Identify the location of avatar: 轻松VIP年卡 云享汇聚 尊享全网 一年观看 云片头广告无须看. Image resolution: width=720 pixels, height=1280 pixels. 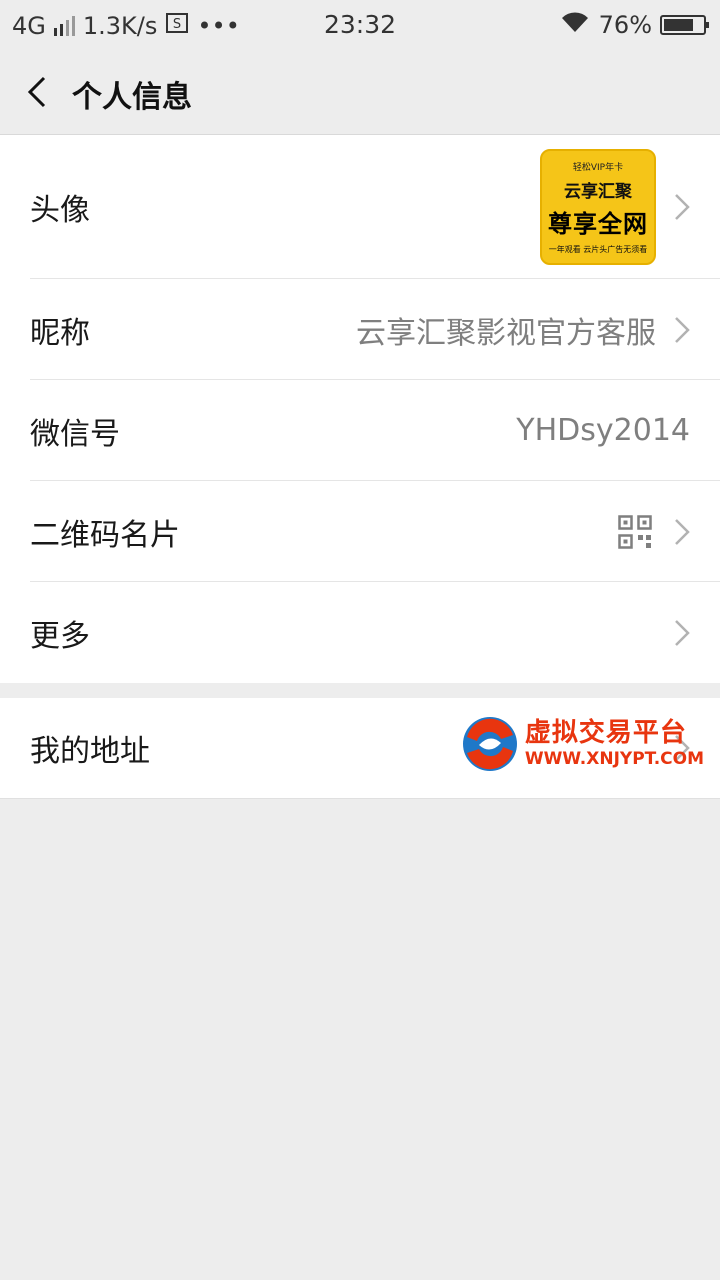
(598, 207).